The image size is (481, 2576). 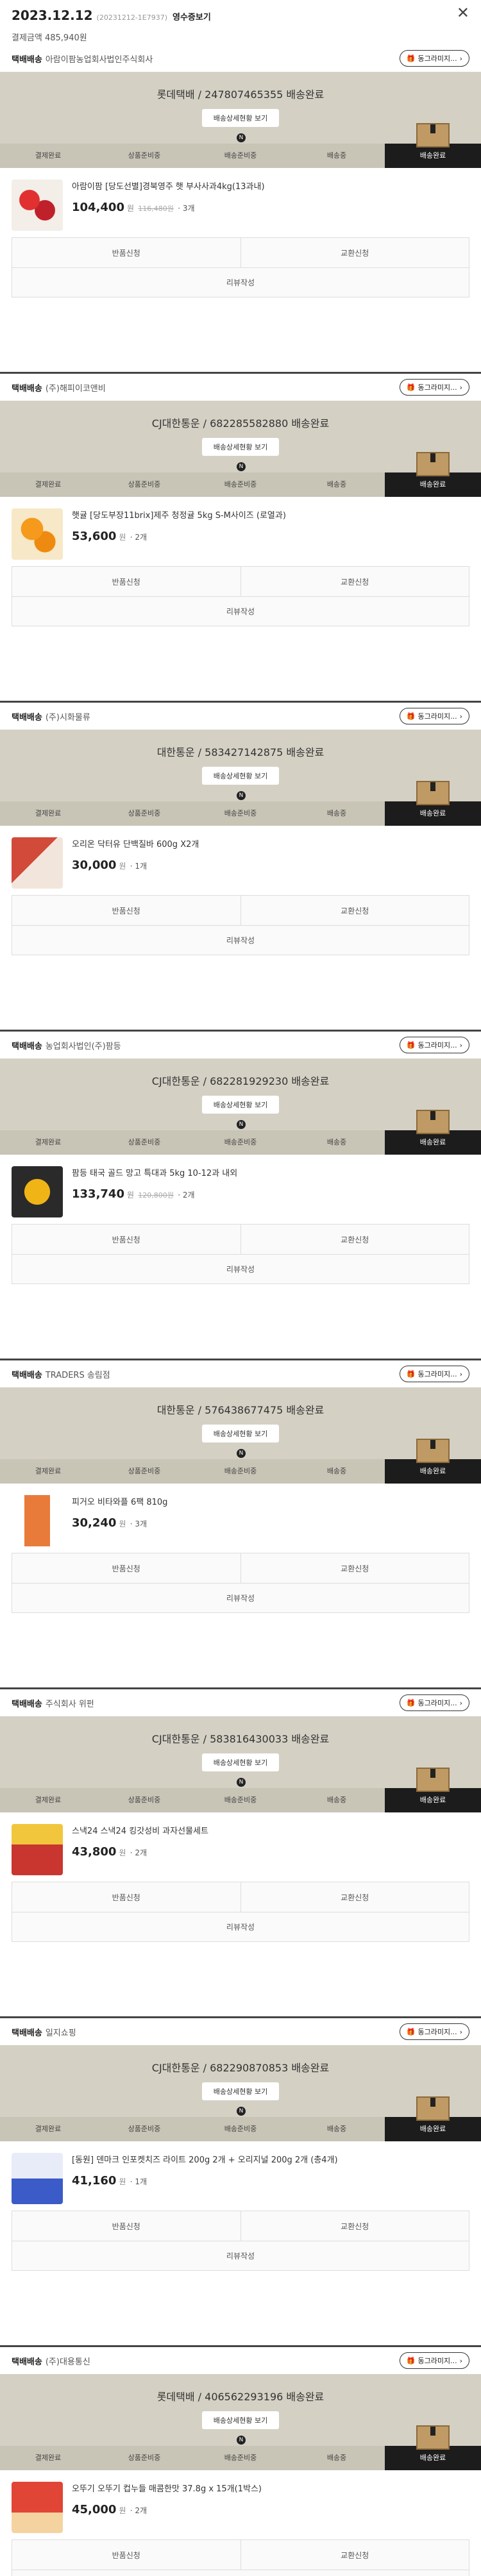 I want to click on product-name: 오리온 닥터유 단백질바 600g X2개, so click(x=135, y=843).